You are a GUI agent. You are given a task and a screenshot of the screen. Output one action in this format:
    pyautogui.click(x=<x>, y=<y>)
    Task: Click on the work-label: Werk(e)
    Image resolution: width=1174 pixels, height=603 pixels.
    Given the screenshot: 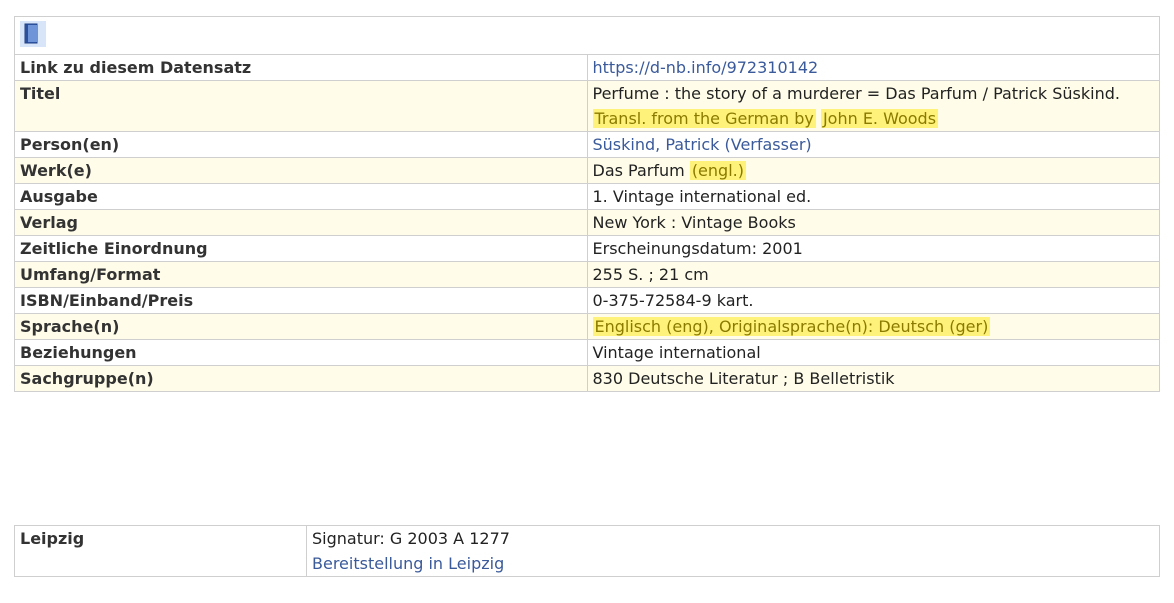 What is the action you would take?
    pyautogui.click(x=301, y=170)
    